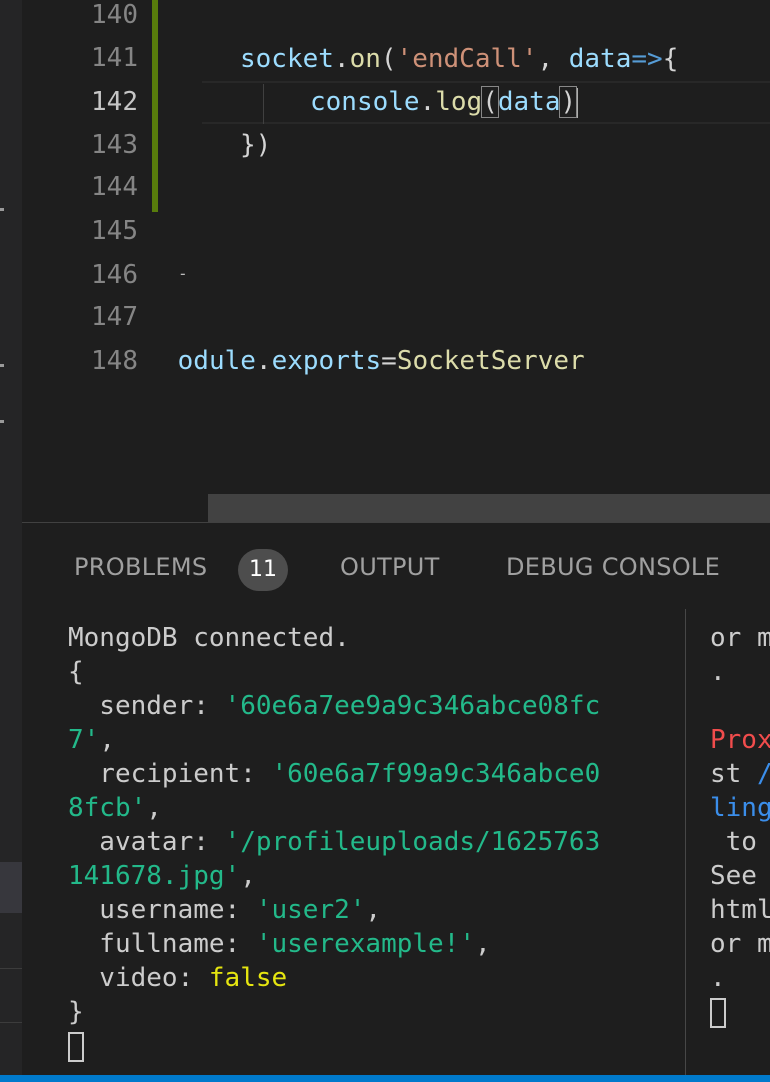  I want to click on terminal-line: MongoDB connected., so click(209, 638).